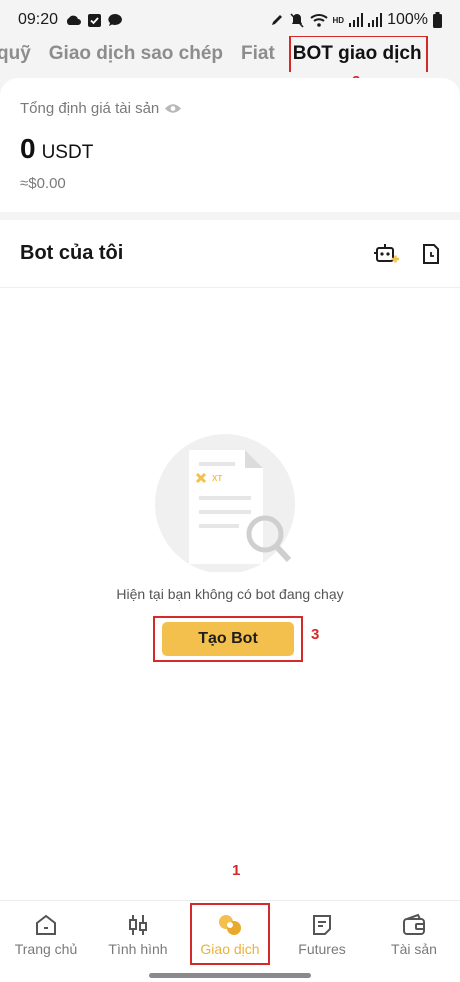 Image resolution: width=460 pixels, height=982 pixels. What do you see at coordinates (90, 108) in the screenshot?
I see `asset-label: Tổng định giá tài sản` at bounding box center [90, 108].